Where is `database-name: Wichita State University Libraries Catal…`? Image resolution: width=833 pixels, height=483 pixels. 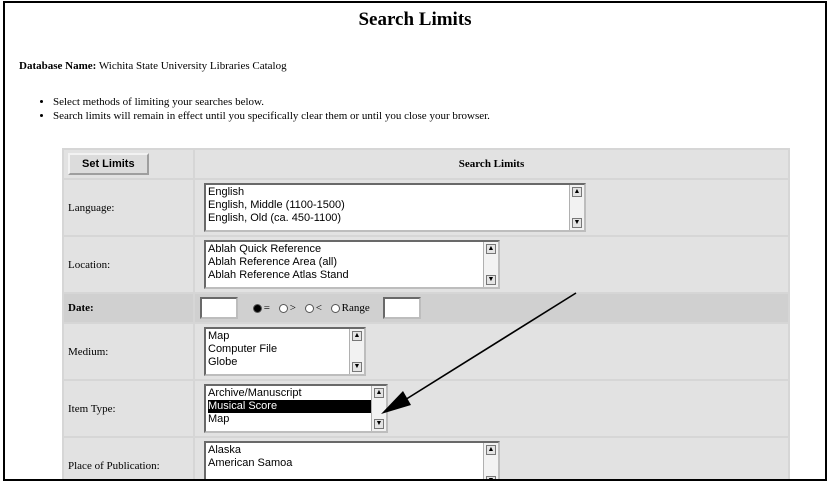 database-name: Wichita State University Libraries Catal… is located at coordinates (192, 66).